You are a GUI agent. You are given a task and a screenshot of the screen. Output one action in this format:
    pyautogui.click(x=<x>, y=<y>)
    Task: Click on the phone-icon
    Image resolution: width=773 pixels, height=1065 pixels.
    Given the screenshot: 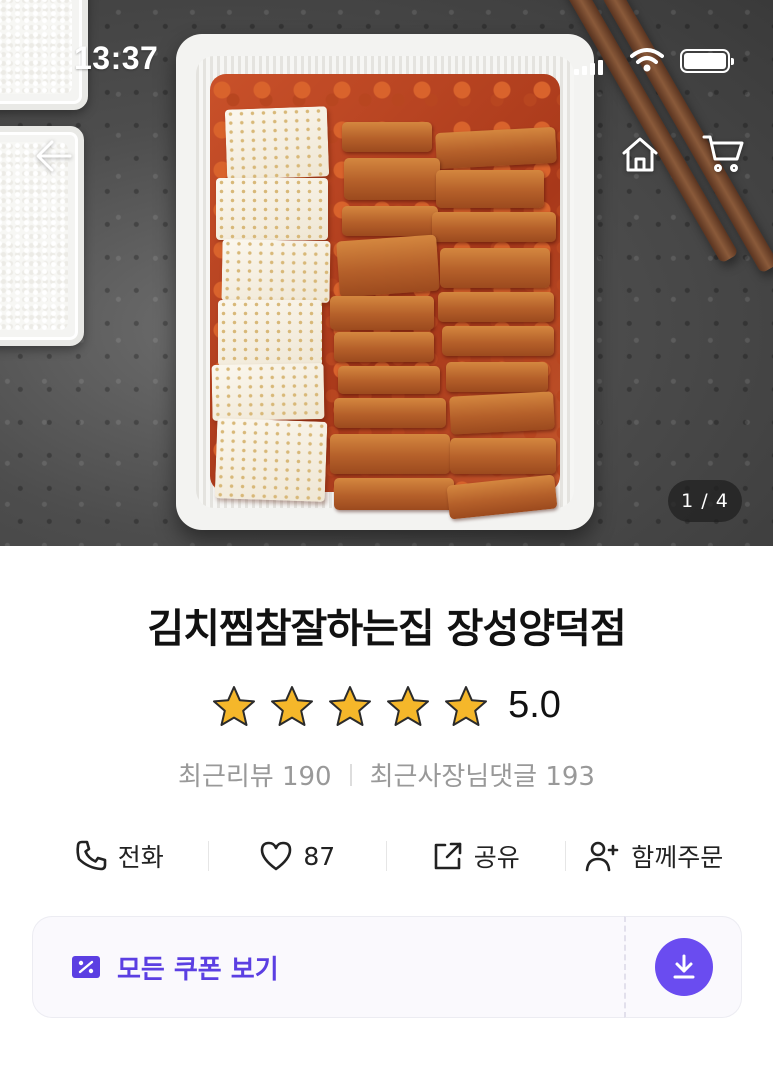 What is the action you would take?
    pyautogui.click(x=91, y=855)
    